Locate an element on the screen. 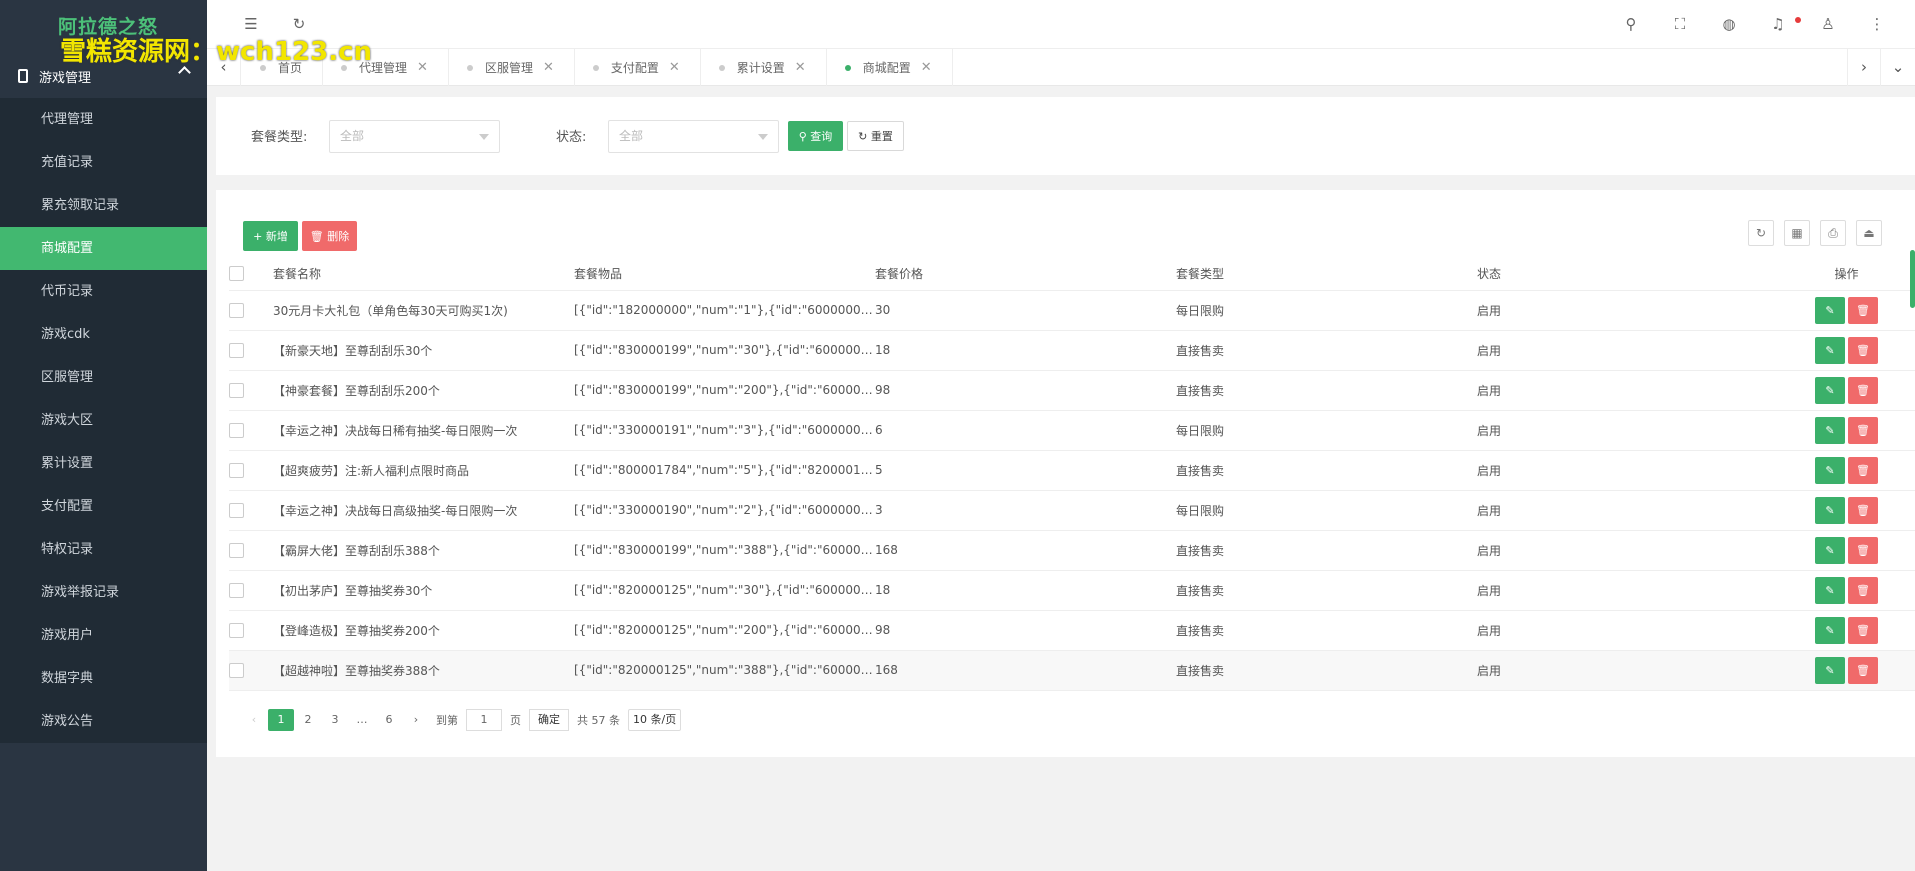 This screenshot has height=871, width=1915. page-number: 3 is located at coordinates (335, 720).